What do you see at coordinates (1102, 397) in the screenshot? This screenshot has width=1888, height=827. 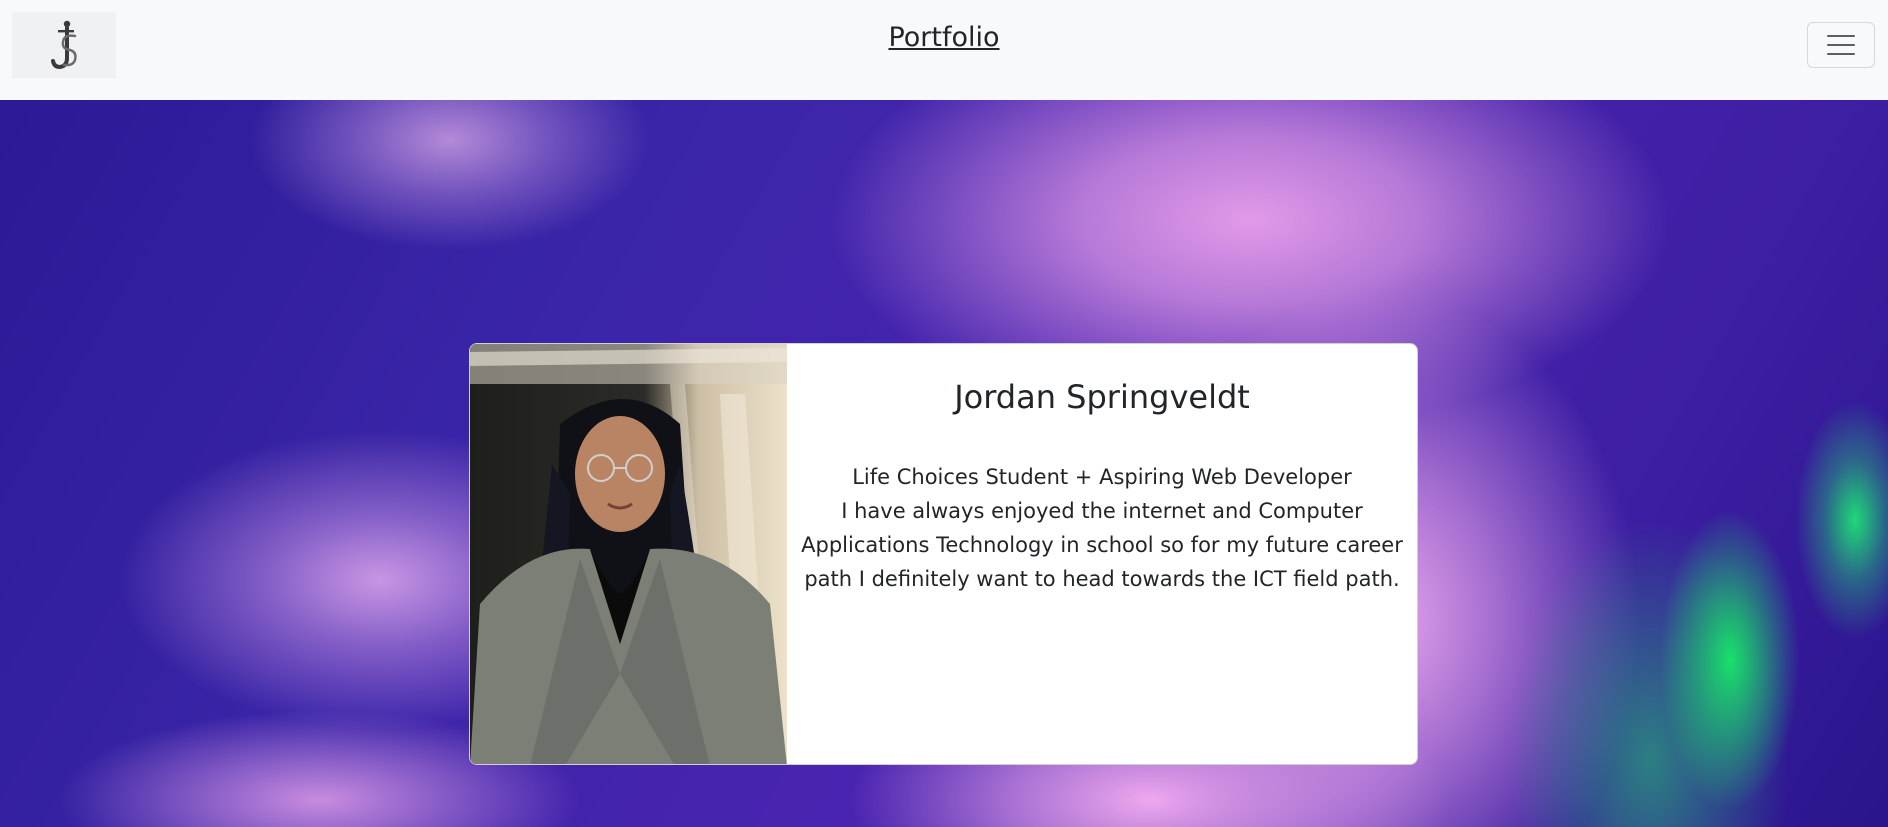 I see `profile-name: Jordan Springveldt` at bounding box center [1102, 397].